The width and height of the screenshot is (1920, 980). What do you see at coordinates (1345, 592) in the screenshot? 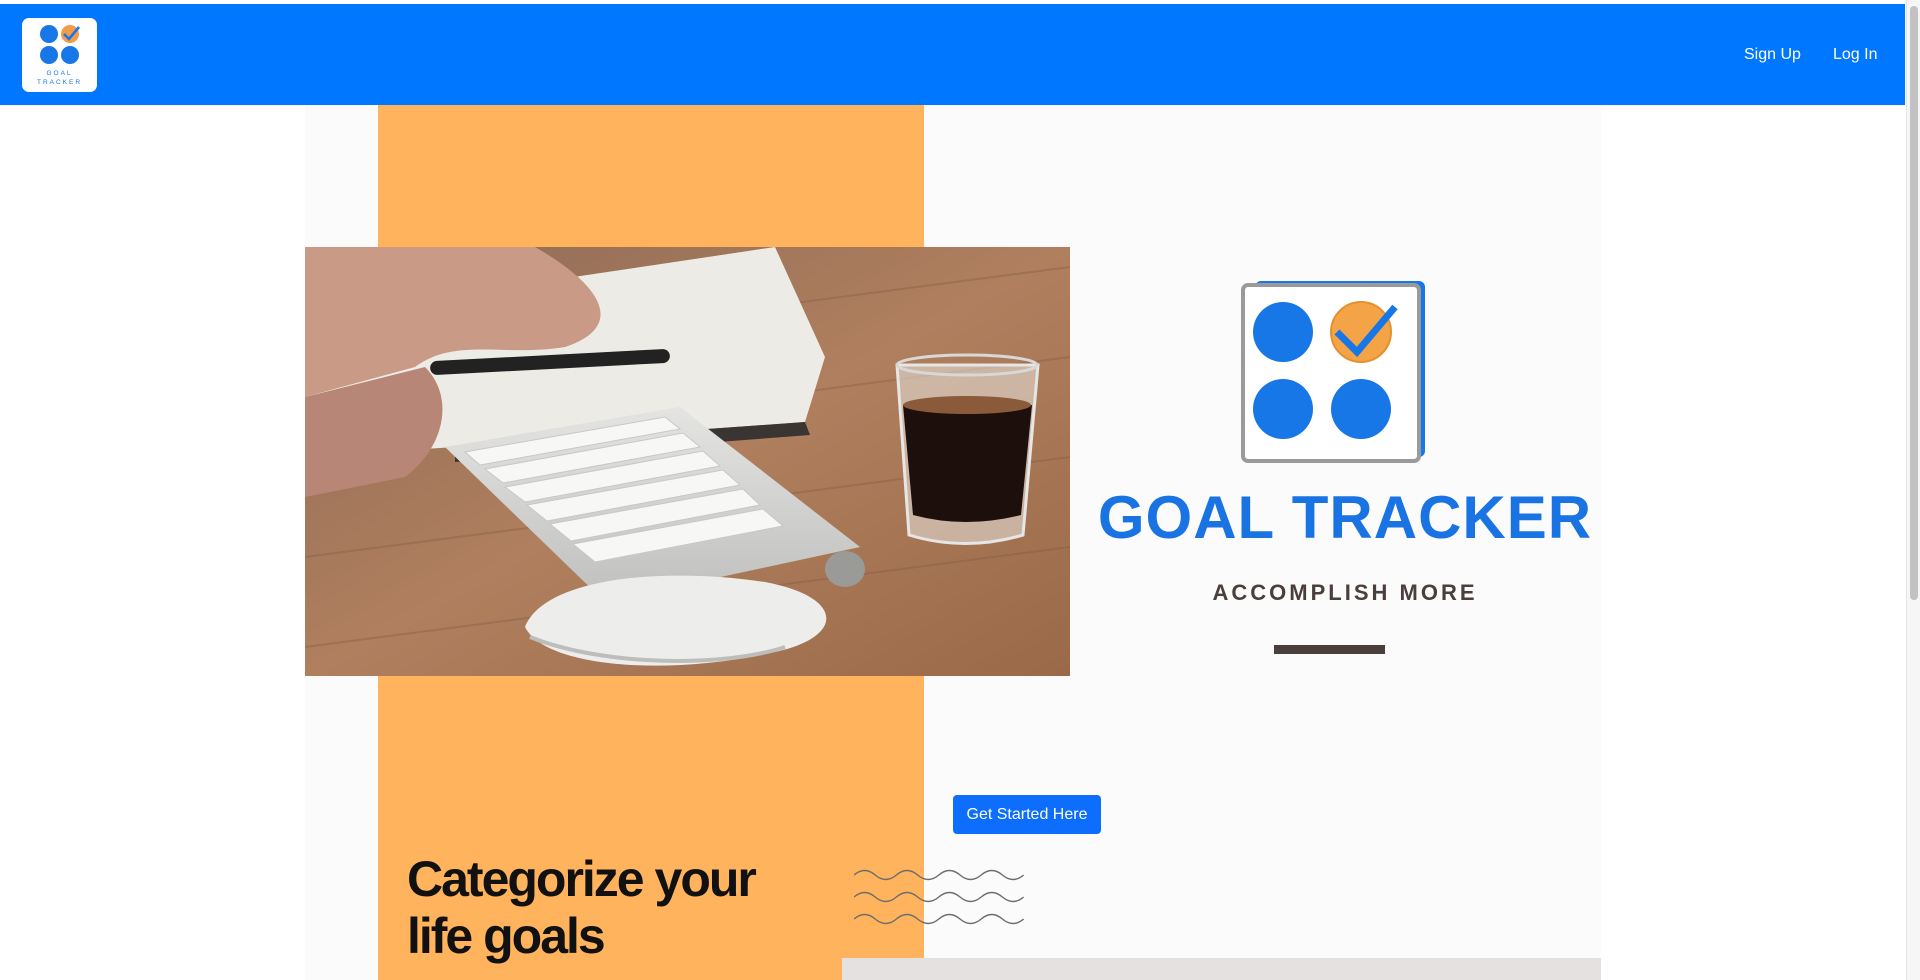
I see `brand-tagline: ACCOMPLISH MORE` at bounding box center [1345, 592].